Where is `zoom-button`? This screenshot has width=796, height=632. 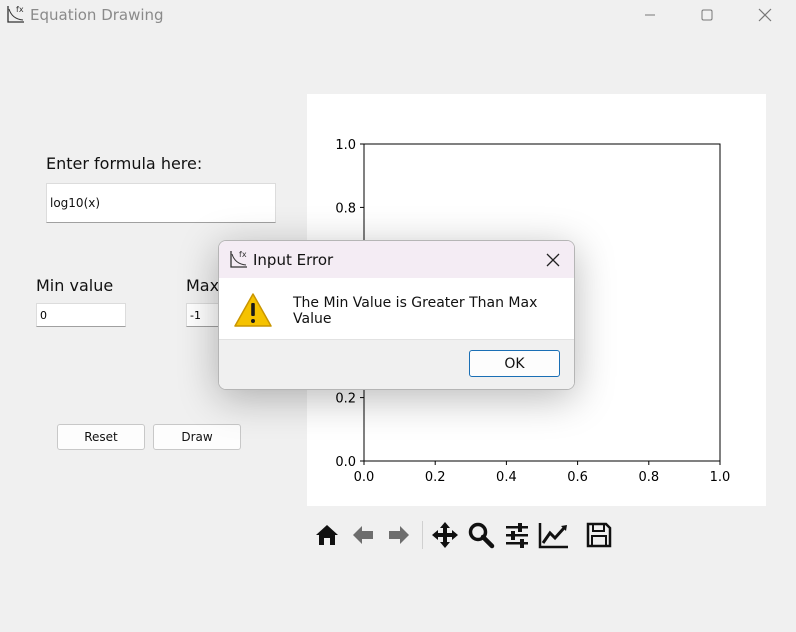 zoom-button is located at coordinates (481, 535).